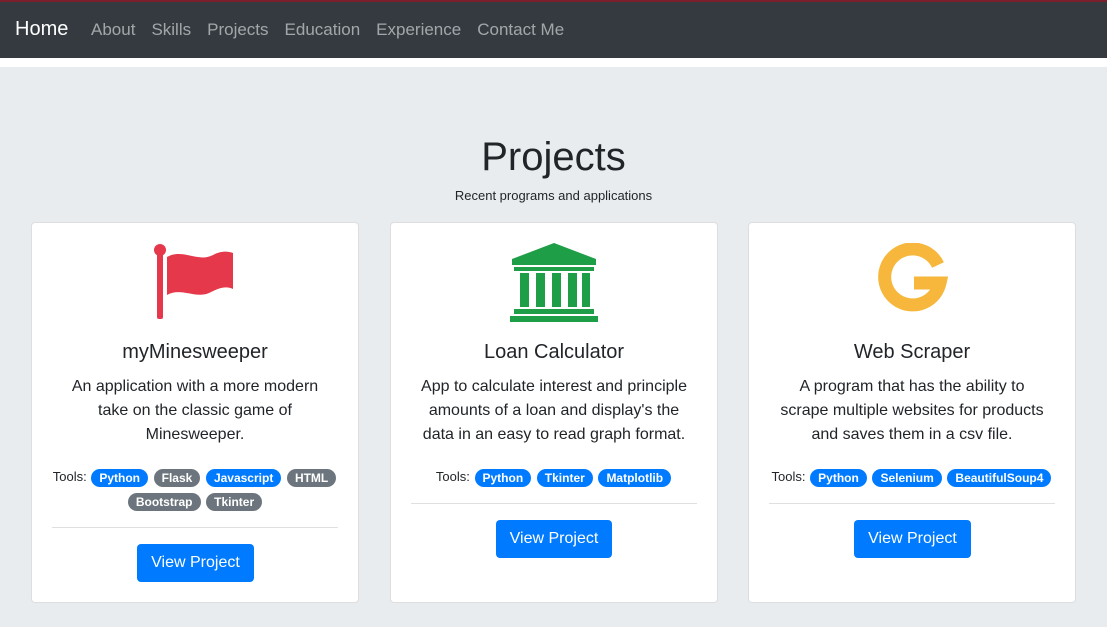 This screenshot has height=627, width=1107. What do you see at coordinates (195, 281) in the screenshot?
I see `flag-icon` at bounding box center [195, 281].